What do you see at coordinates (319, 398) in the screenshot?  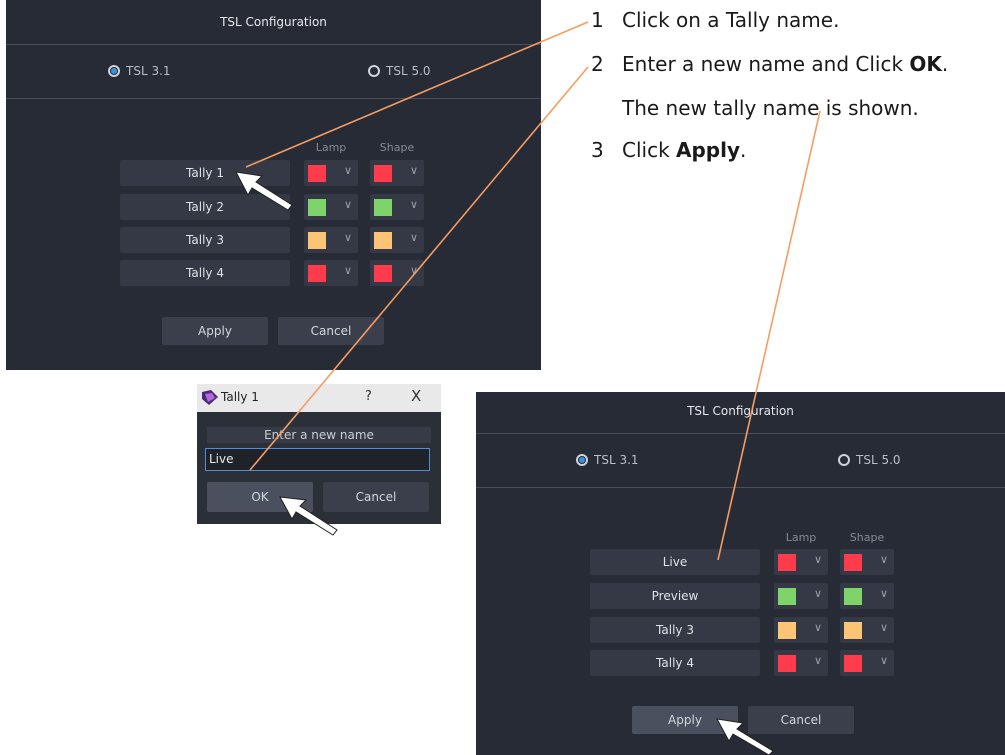 I see `dialog-titlebar: Tally 1 ? X` at bounding box center [319, 398].